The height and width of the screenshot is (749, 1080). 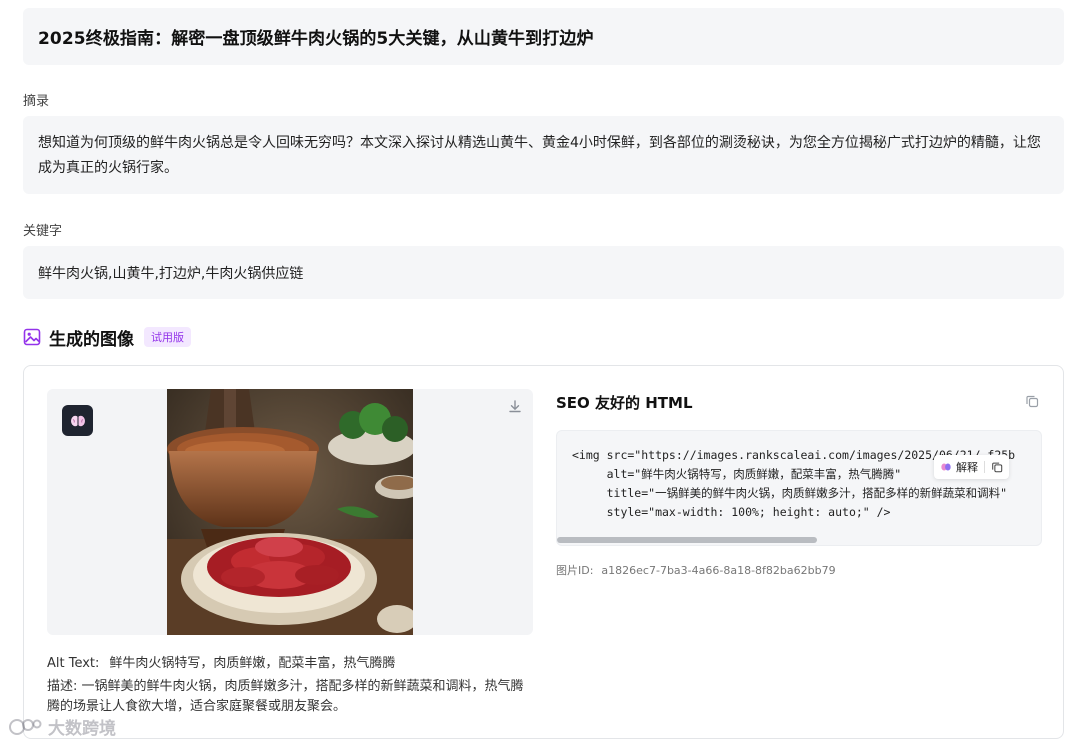 What do you see at coordinates (316, 39) in the screenshot?
I see `article-title: 2025终极指南：解密一盘顶级鲜牛肉火锅的5大关键，从山黄牛到打边炉` at bounding box center [316, 39].